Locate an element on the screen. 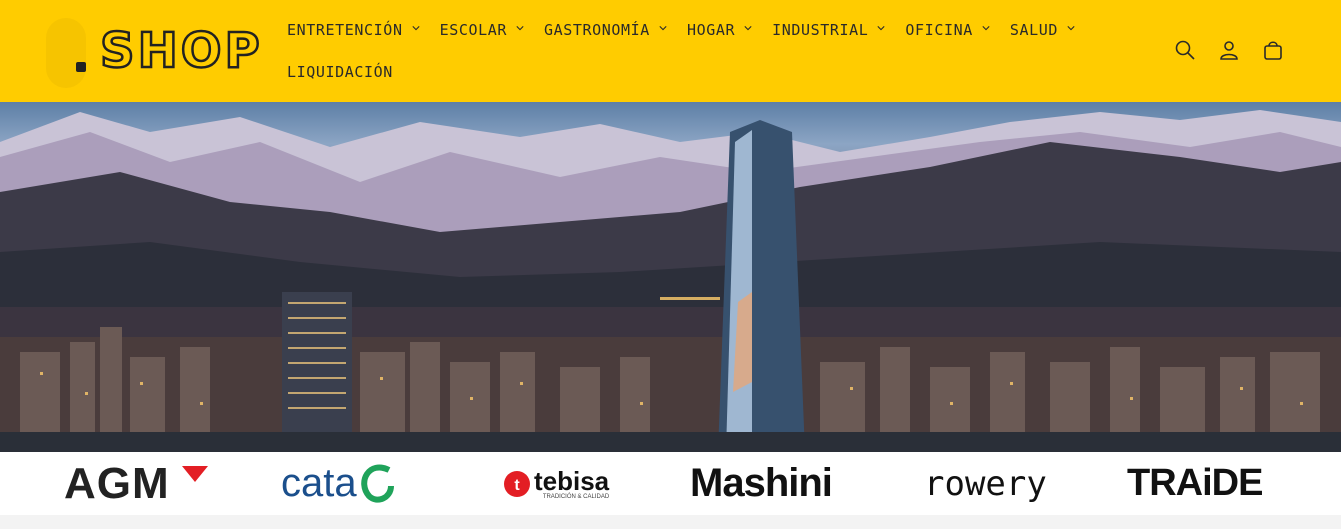 This screenshot has width=1341, height=529. brand-mashini-text: Mashini is located at coordinates (761, 483).